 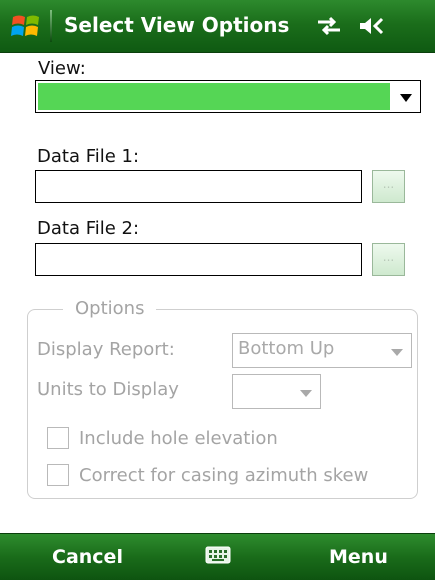 What do you see at coordinates (26, 26) in the screenshot?
I see `windows-start-icon` at bounding box center [26, 26].